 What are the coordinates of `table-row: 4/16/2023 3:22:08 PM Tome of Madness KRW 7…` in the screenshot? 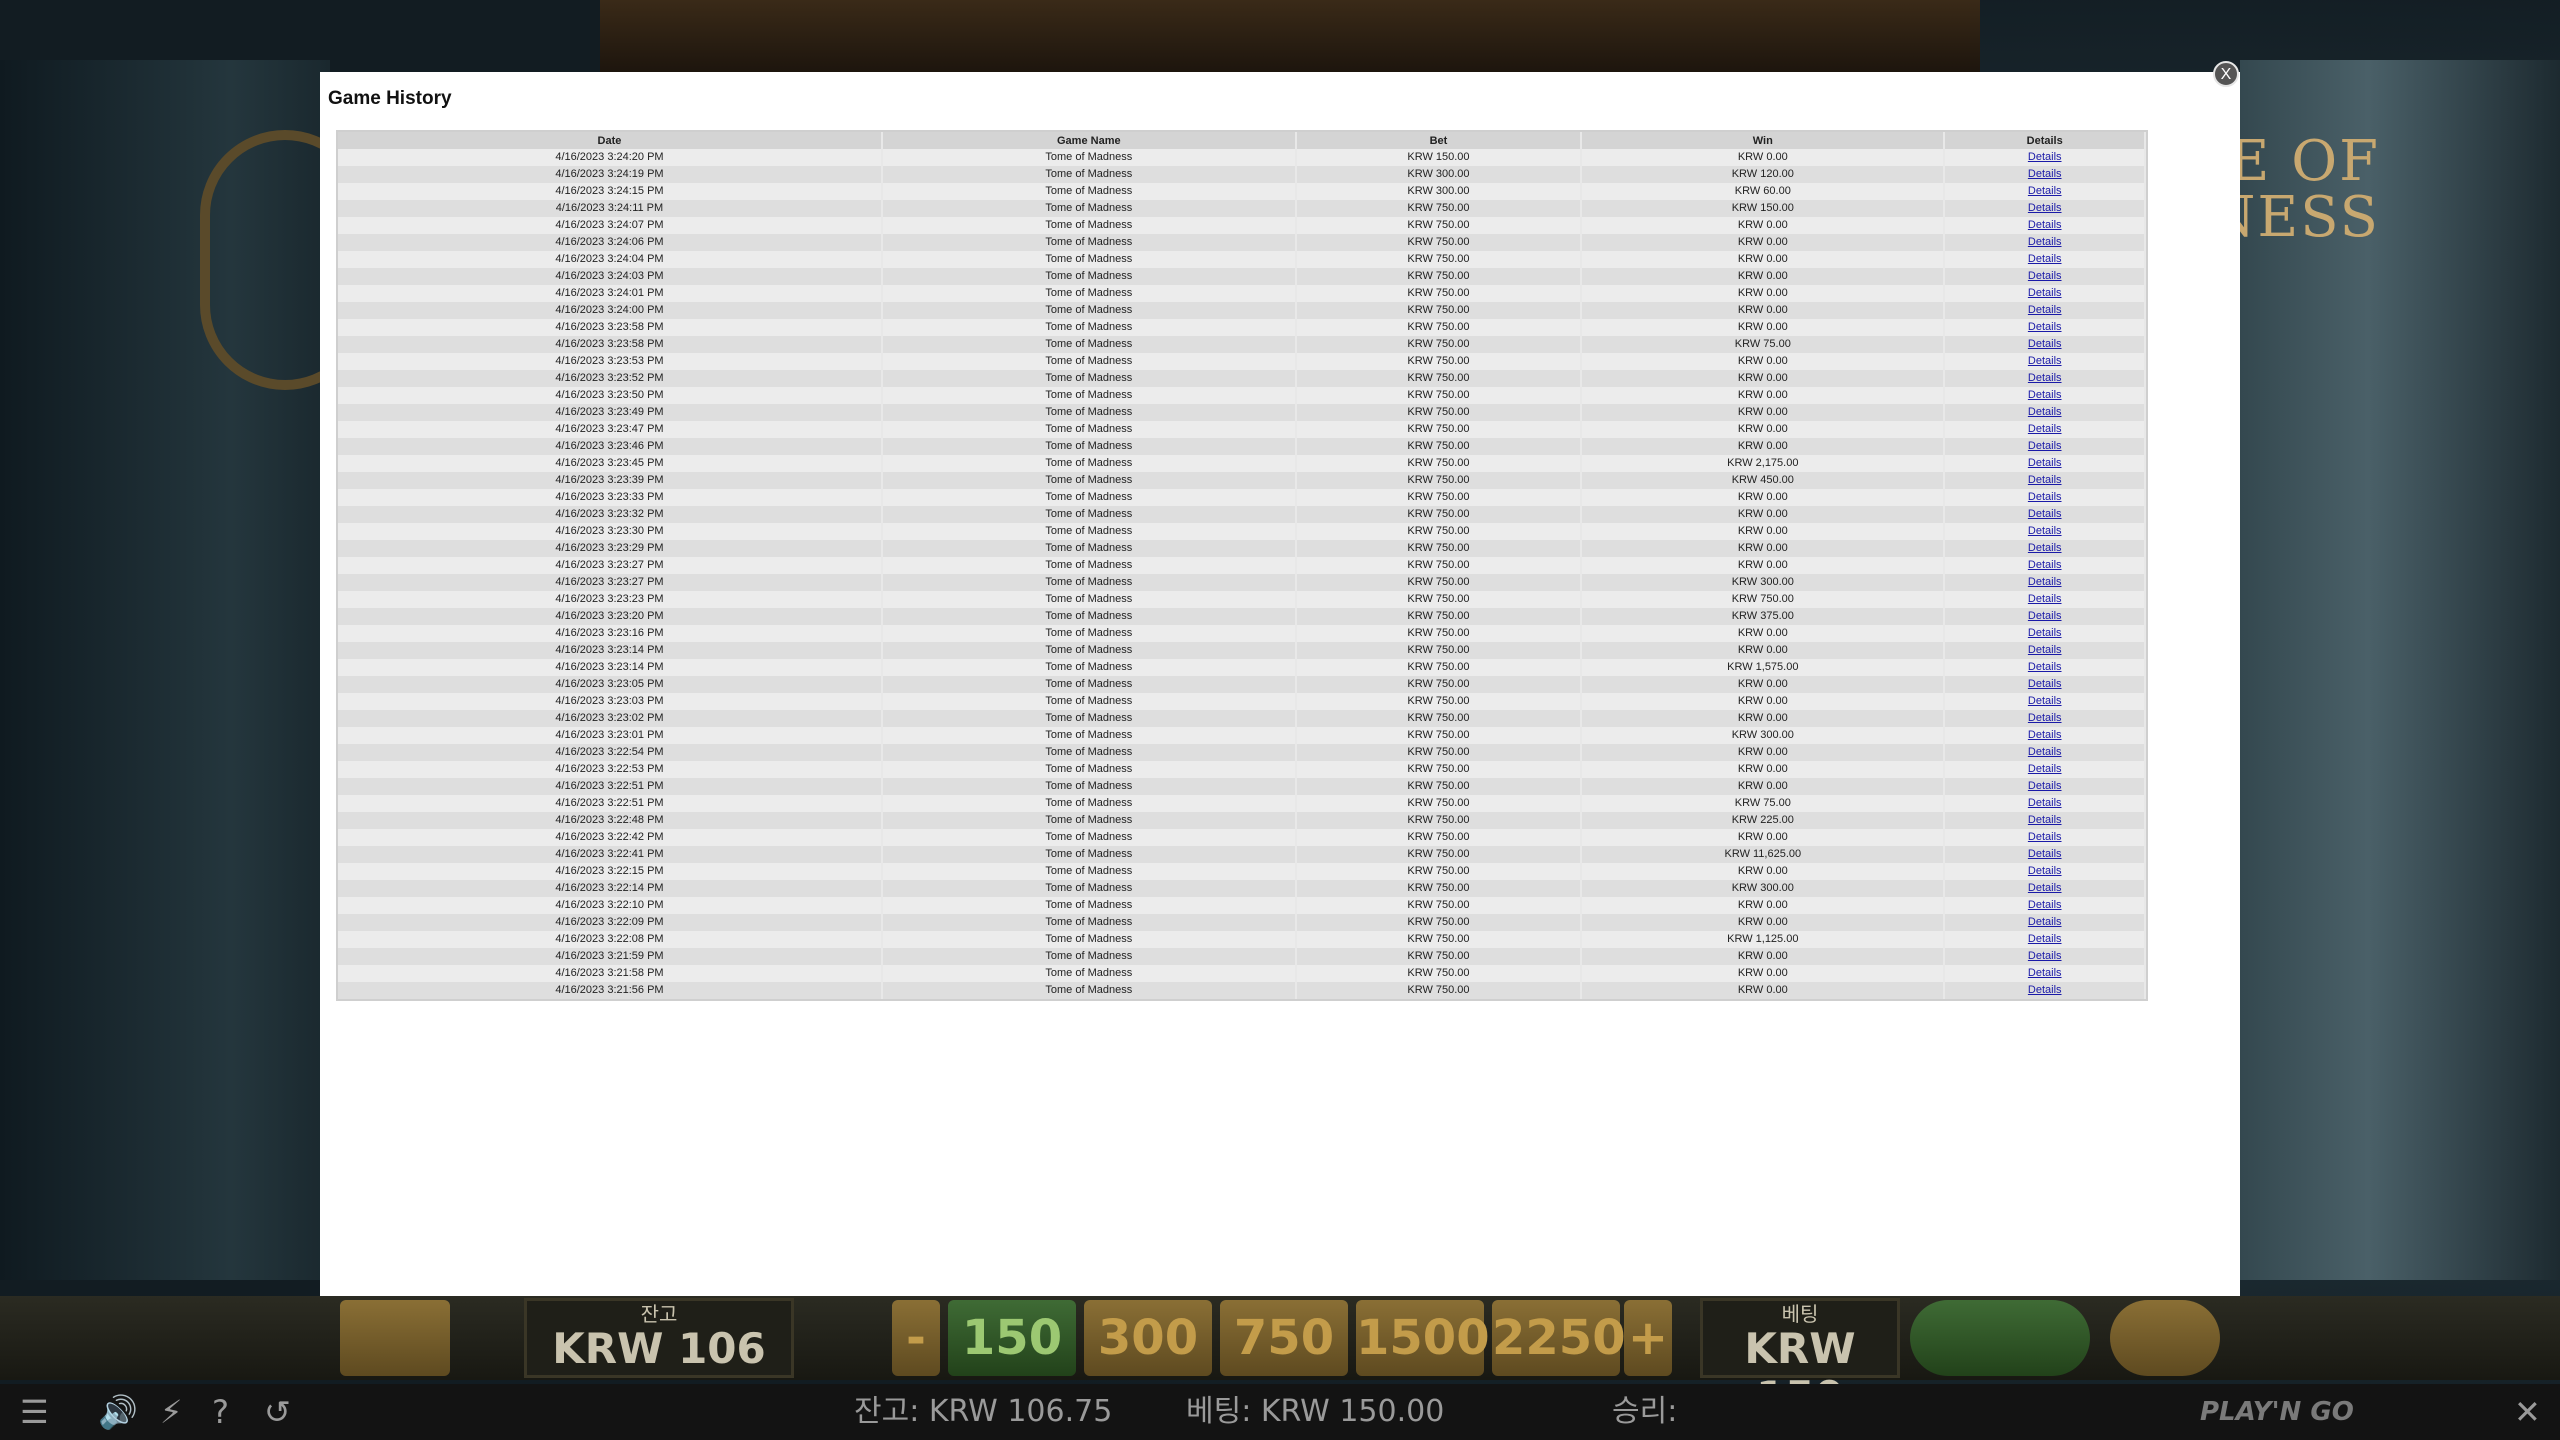 It's located at (1242, 939).